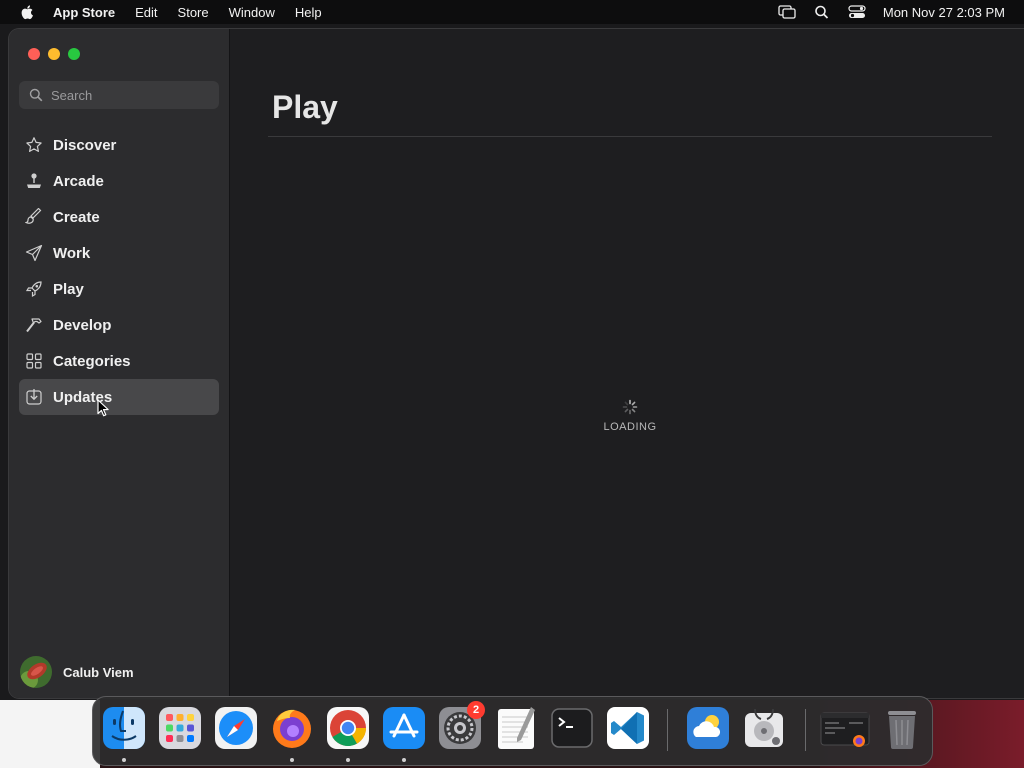 The width and height of the screenshot is (1024, 768). I want to click on dock: 2, so click(512, 731).